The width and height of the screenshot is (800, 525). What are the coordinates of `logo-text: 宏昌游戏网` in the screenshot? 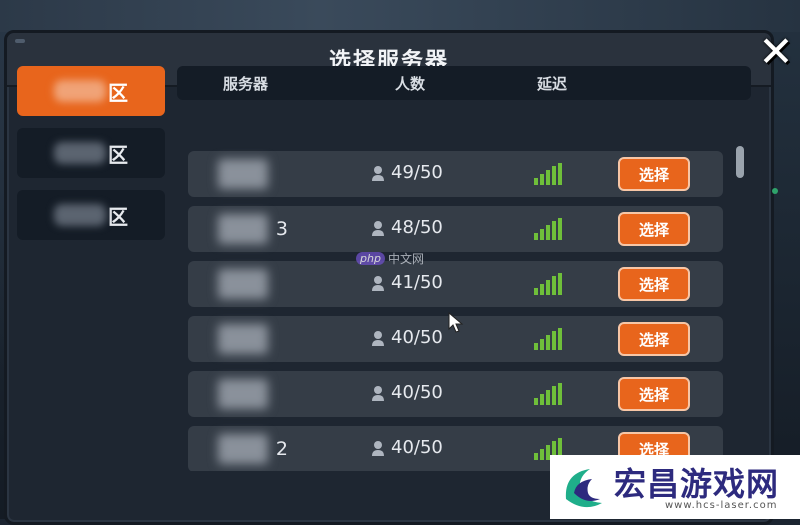 It's located at (697, 484).